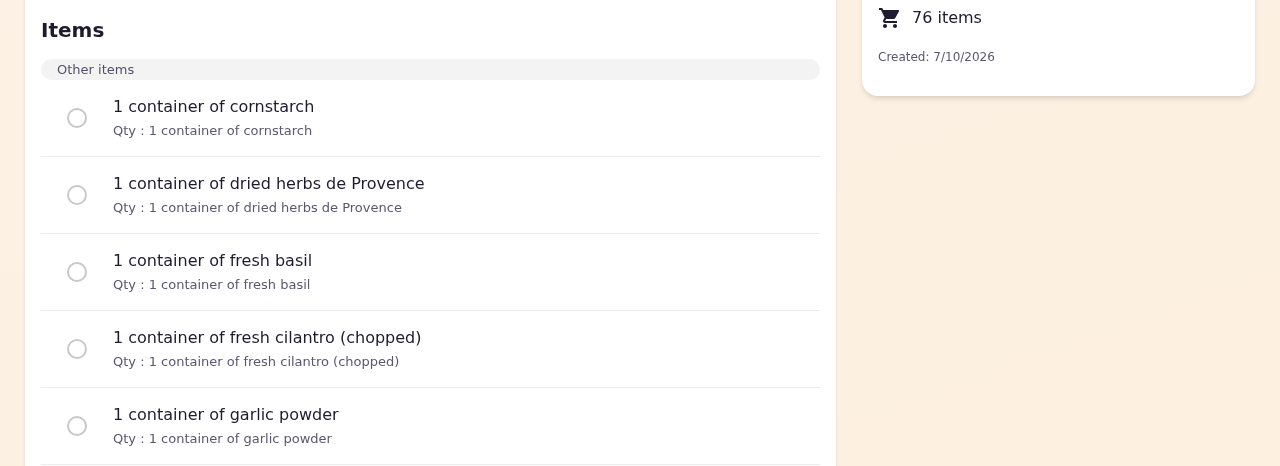  Describe the element at coordinates (258, 208) in the screenshot. I see `item-quantity: Qty : 1 container of dried herbs de Provence` at that location.